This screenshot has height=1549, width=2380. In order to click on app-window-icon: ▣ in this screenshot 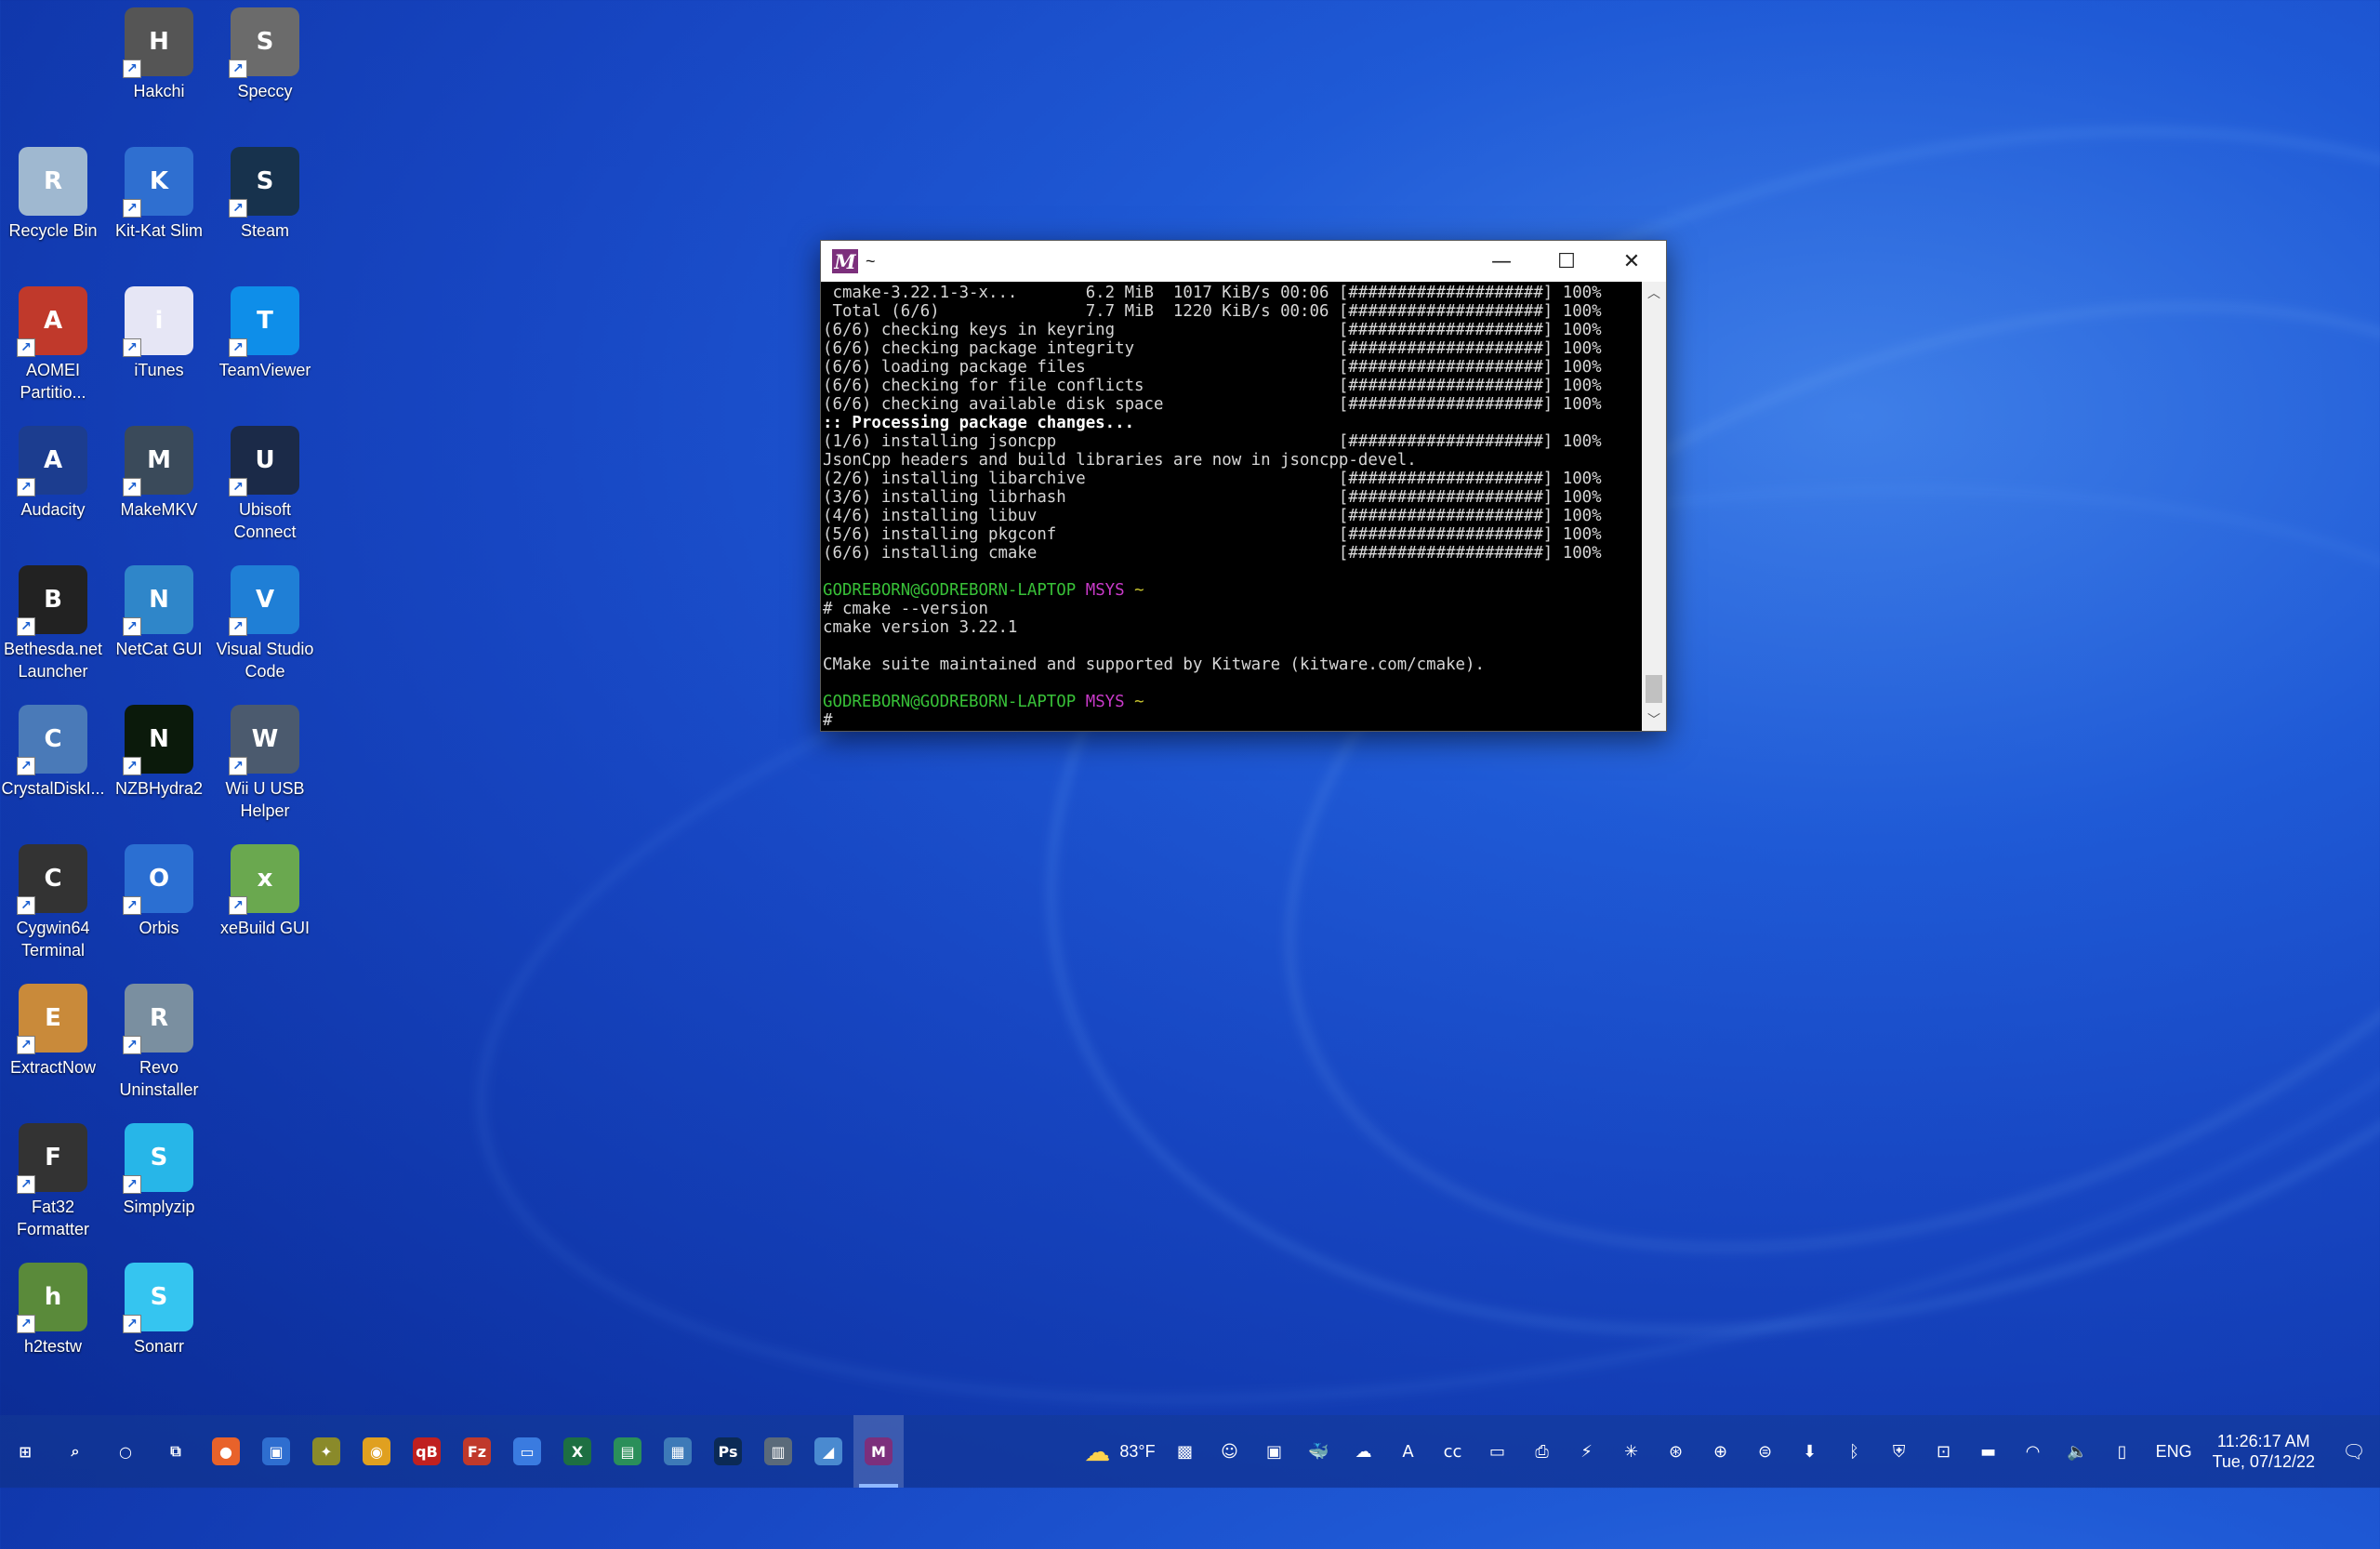, I will do `click(276, 1451)`.